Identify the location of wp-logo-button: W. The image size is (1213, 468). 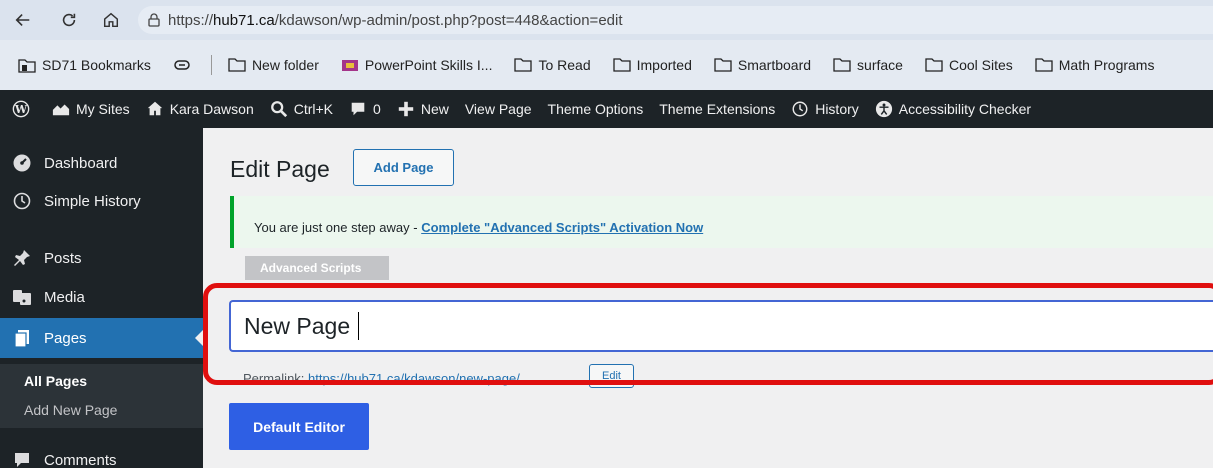
(22, 109).